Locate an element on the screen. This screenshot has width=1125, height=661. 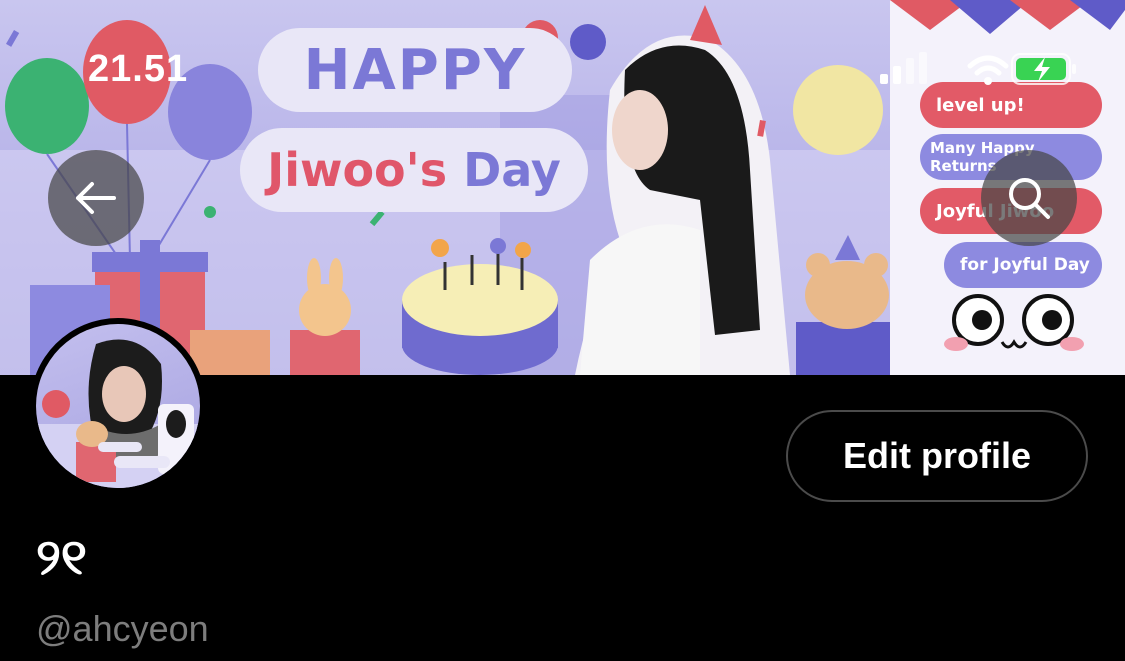
wifi-icon is located at coordinates (988, 70).